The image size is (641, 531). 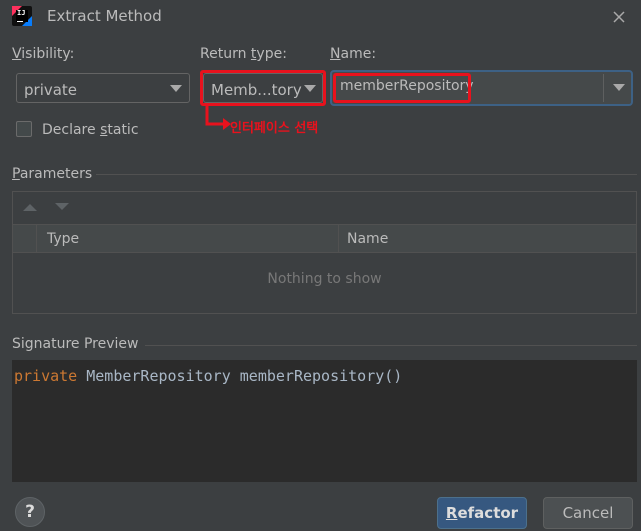 What do you see at coordinates (63, 239) in the screenshot?
I see `column-header-type: Type` at bounding box center [63, 239].